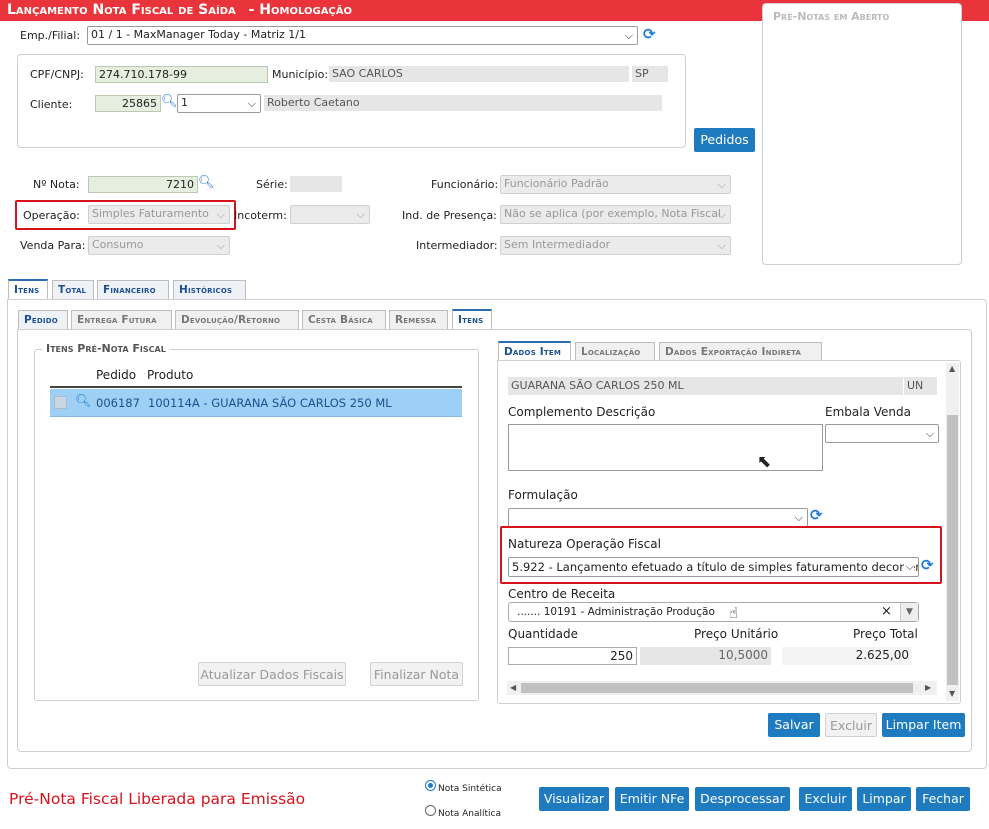 Image resolution: width=989 pixels, height=829 pixels. What do you see at coordinates (572, 656) in the screenshot?
I see `quantidade-field: 250` at bounding box center [572, 656].